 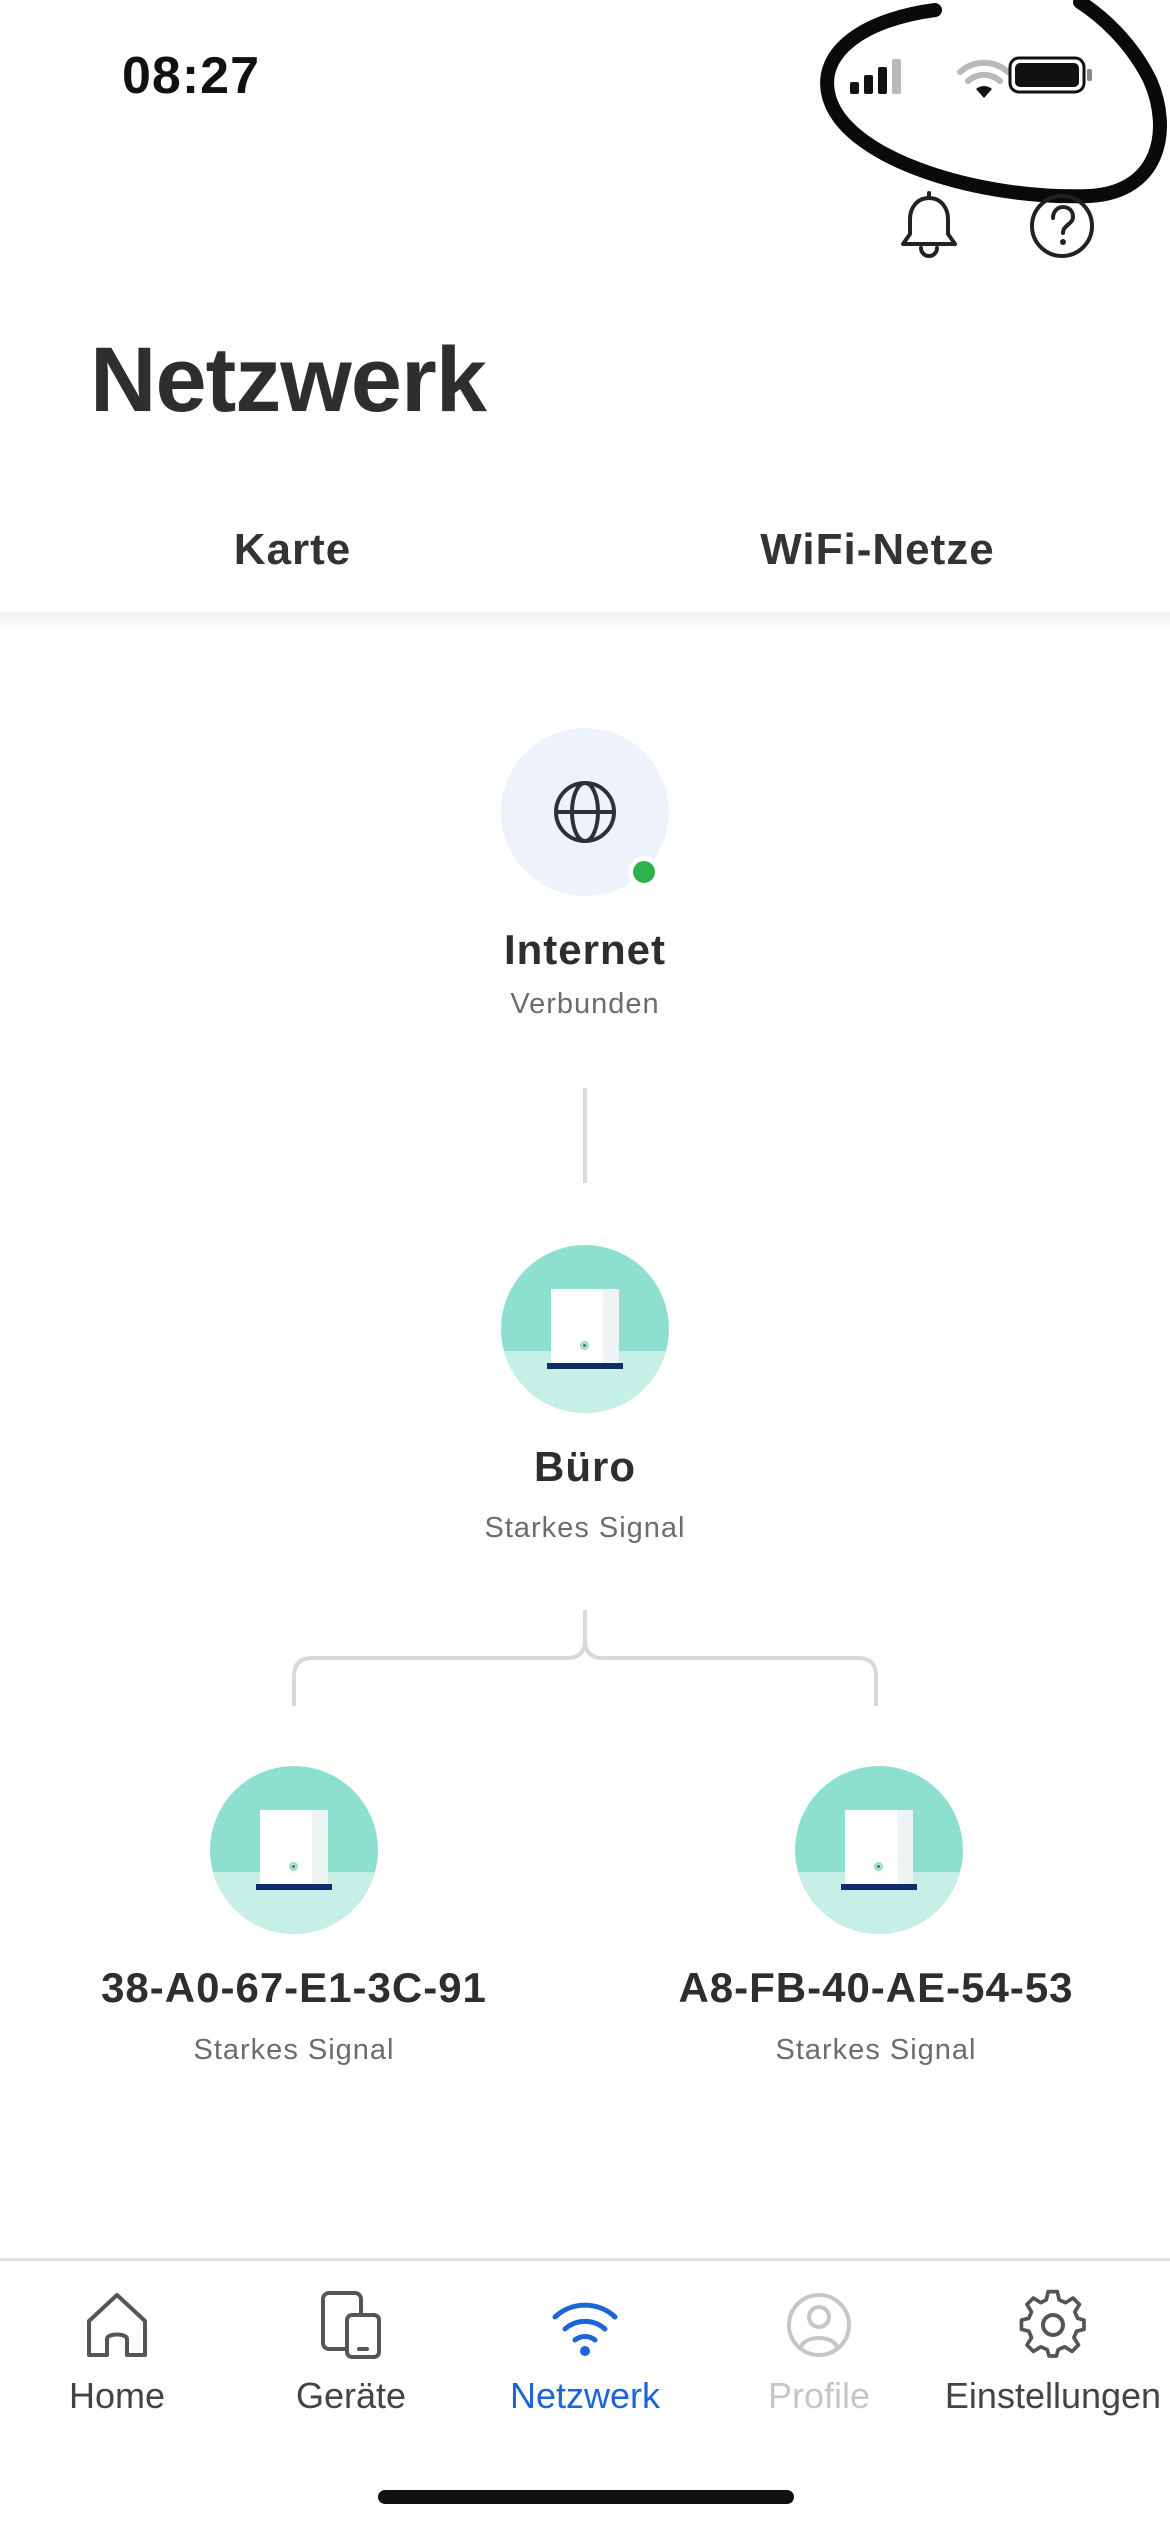 I want to click on battery-icon, so click(x=1050, y=75).